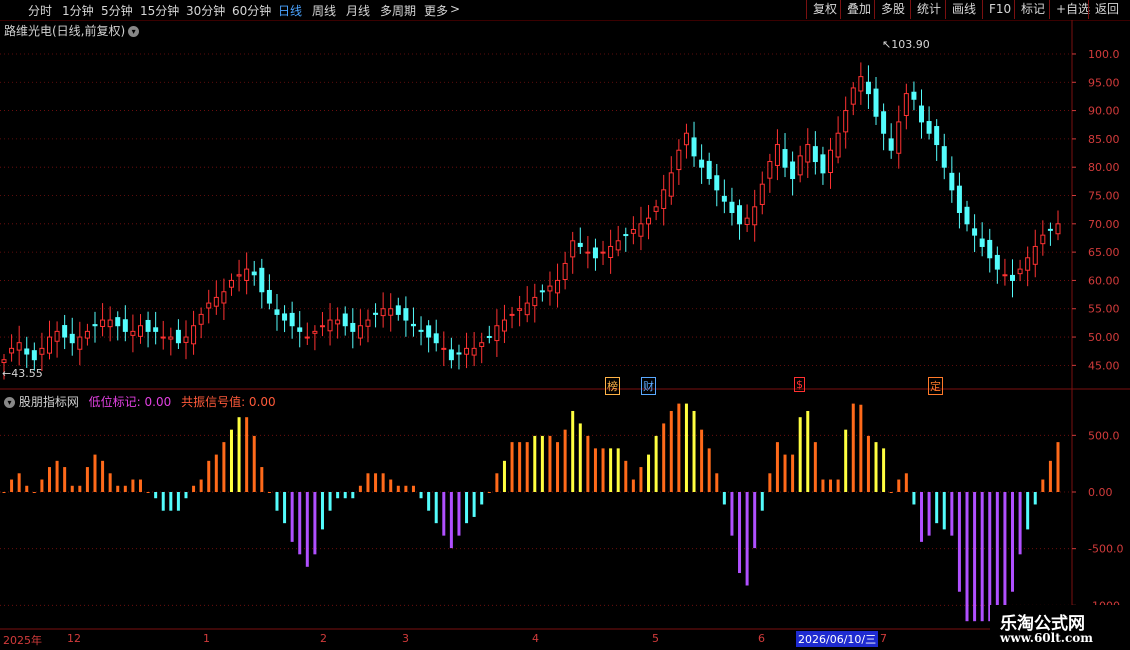 The image size is (1130, 650). Describe the element at coordinates (655, 638) in the screenshot. I see `date-label: 5` at that location.